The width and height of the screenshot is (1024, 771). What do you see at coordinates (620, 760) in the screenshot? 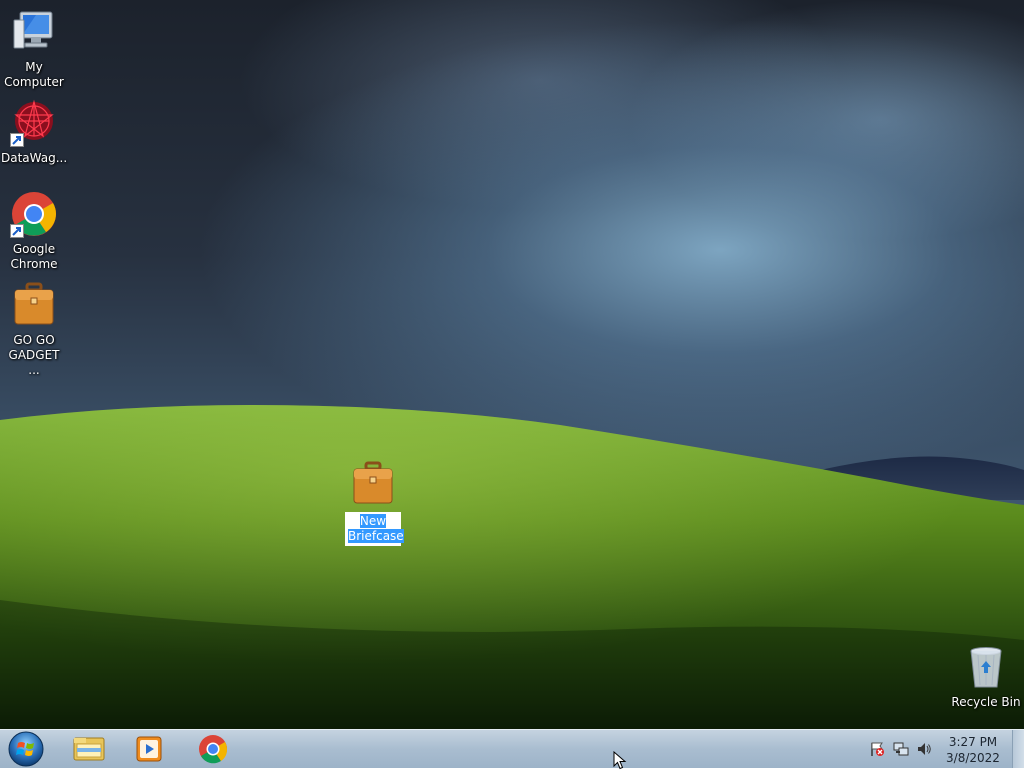
I see `mouse-cursor-icon` at bounding box center [620, 760].